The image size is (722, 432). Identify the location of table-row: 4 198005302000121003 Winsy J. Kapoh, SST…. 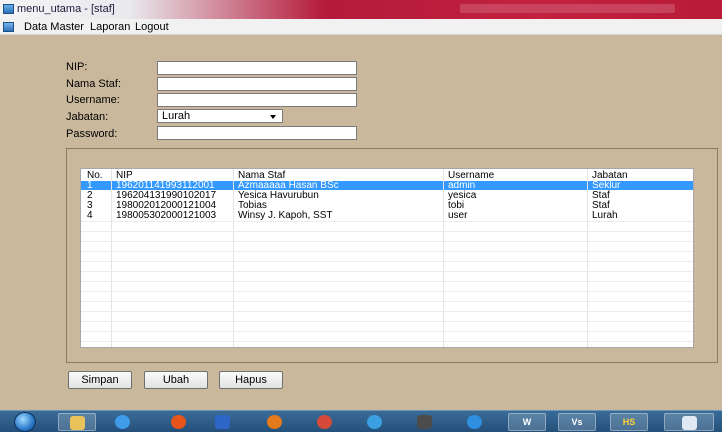
(387, 215).